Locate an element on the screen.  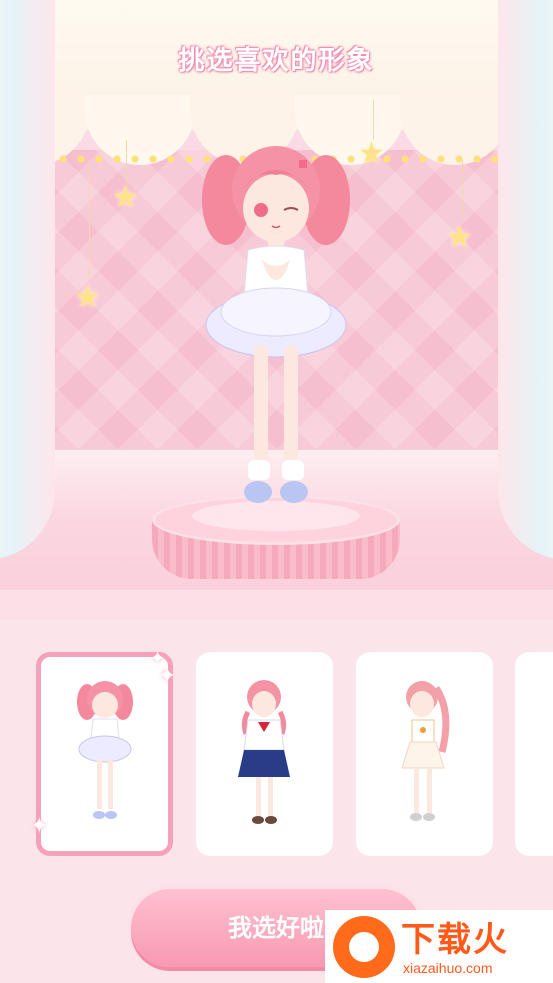
character-card-selected is located at coordinates (104, 754).